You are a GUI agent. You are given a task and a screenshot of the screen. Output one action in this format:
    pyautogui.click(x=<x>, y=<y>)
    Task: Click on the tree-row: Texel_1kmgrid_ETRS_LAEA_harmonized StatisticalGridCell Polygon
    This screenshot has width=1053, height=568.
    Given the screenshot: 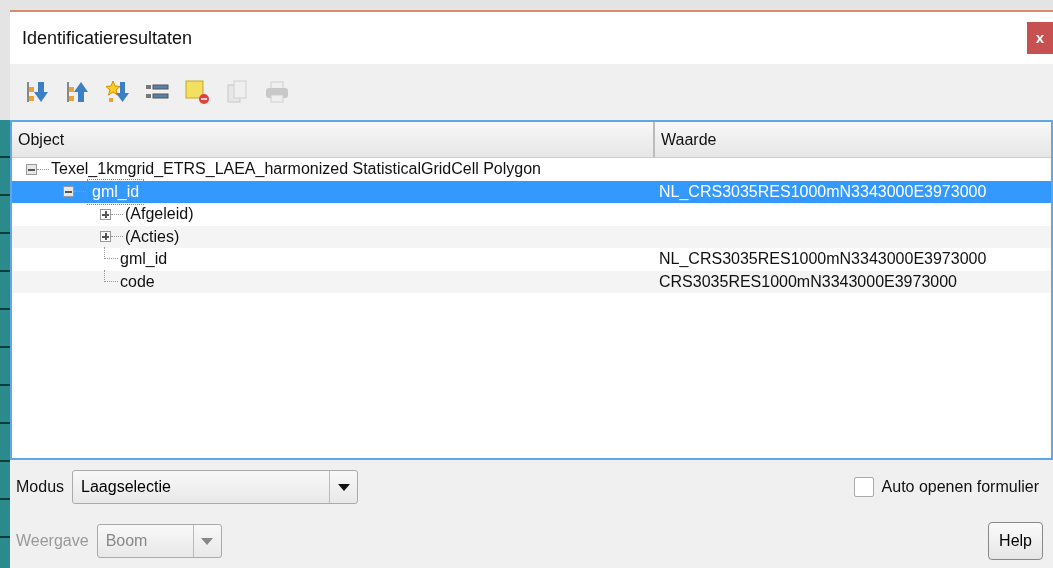 What is the action you would take?
    pyautogui.click(x=531, y=169)
    